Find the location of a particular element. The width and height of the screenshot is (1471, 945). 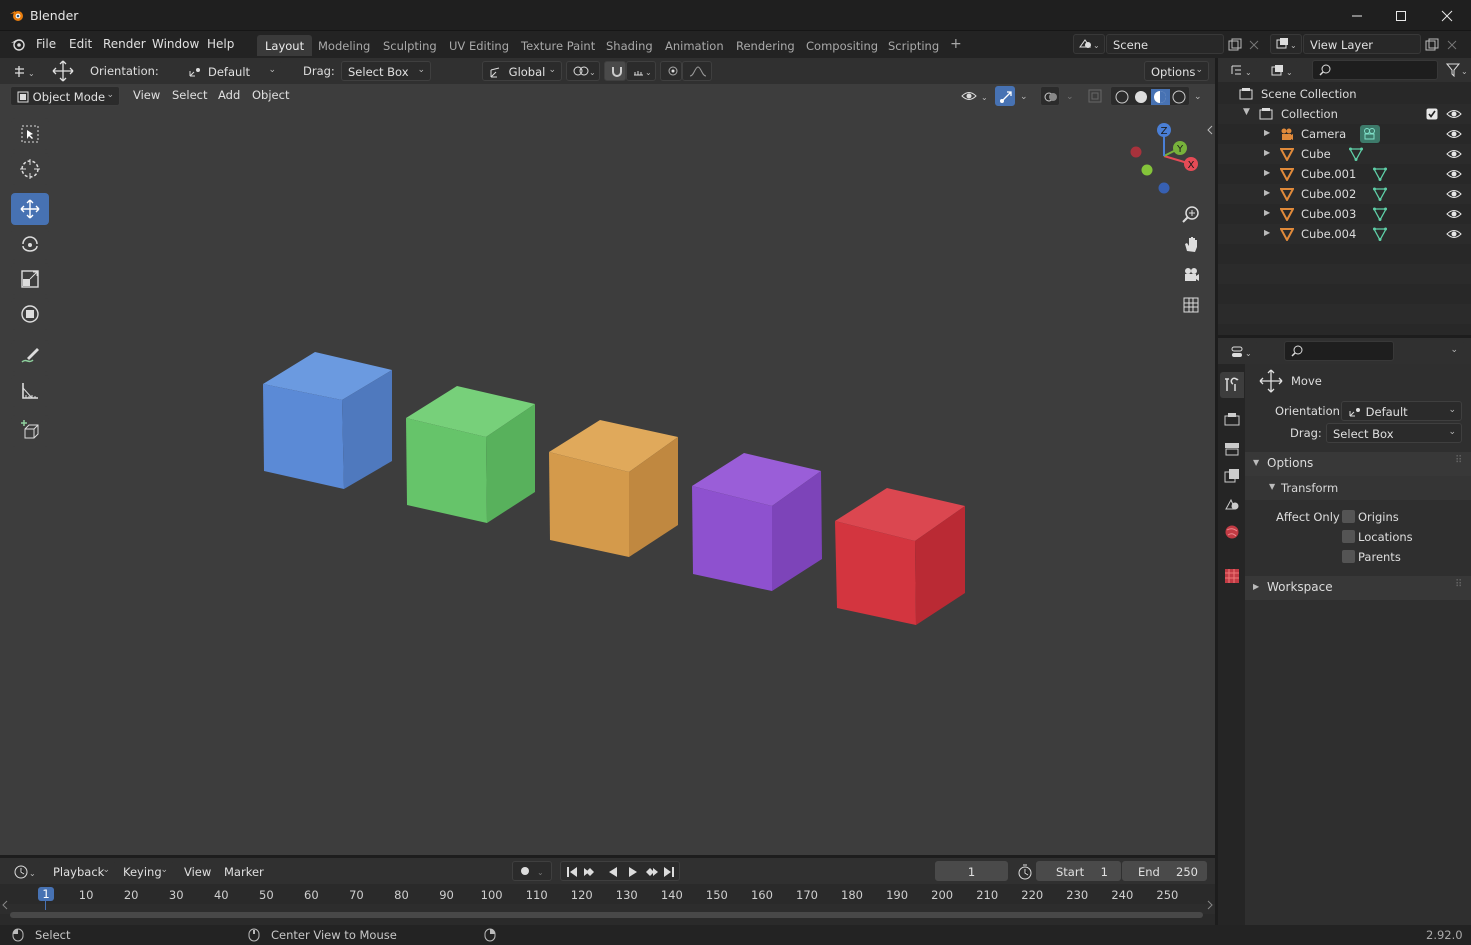

display-mode-dropdown: ⌄ is located at coordinates (1281, 70).